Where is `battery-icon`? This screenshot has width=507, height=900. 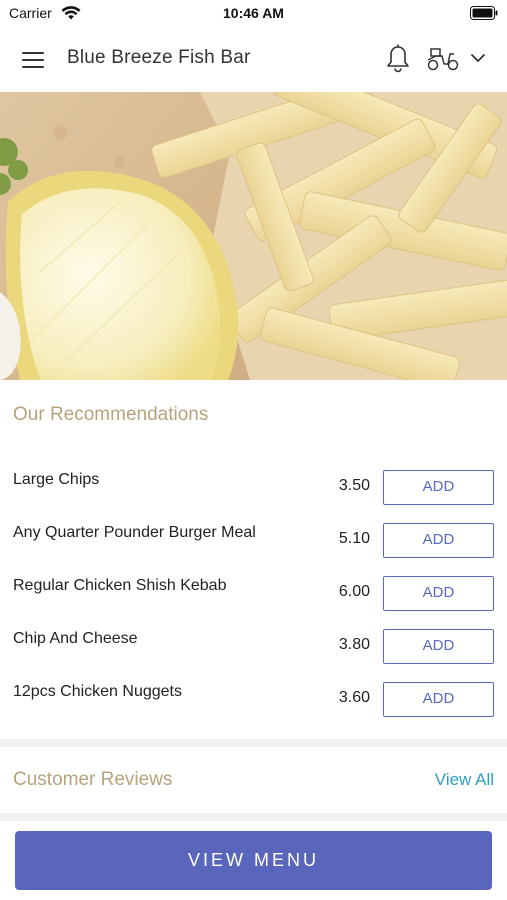 battery-icon is located at coordinates (484, 13).